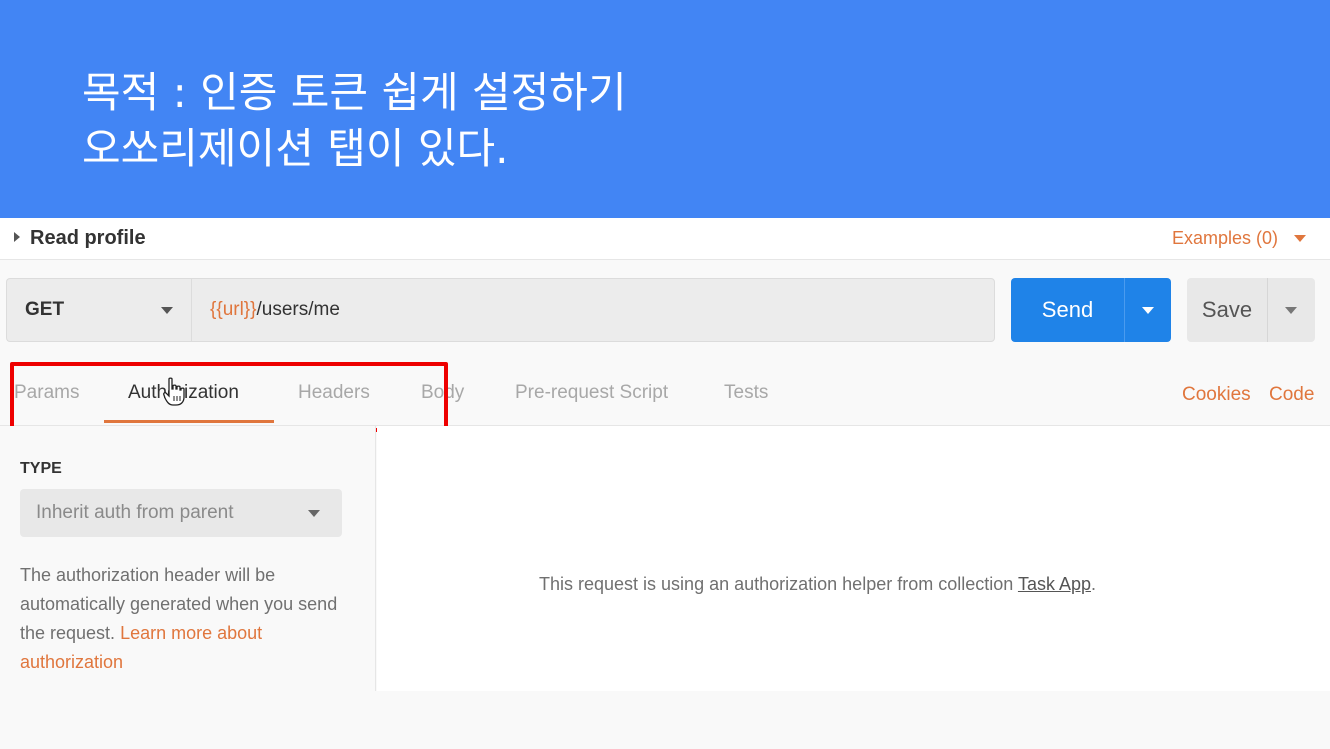 The height and width of the screenshot is (749, 1330). What do you see at coordinates (298, 309) in the screenshot?
I see `url-path: /users/me` at bounding box center [298, 309].